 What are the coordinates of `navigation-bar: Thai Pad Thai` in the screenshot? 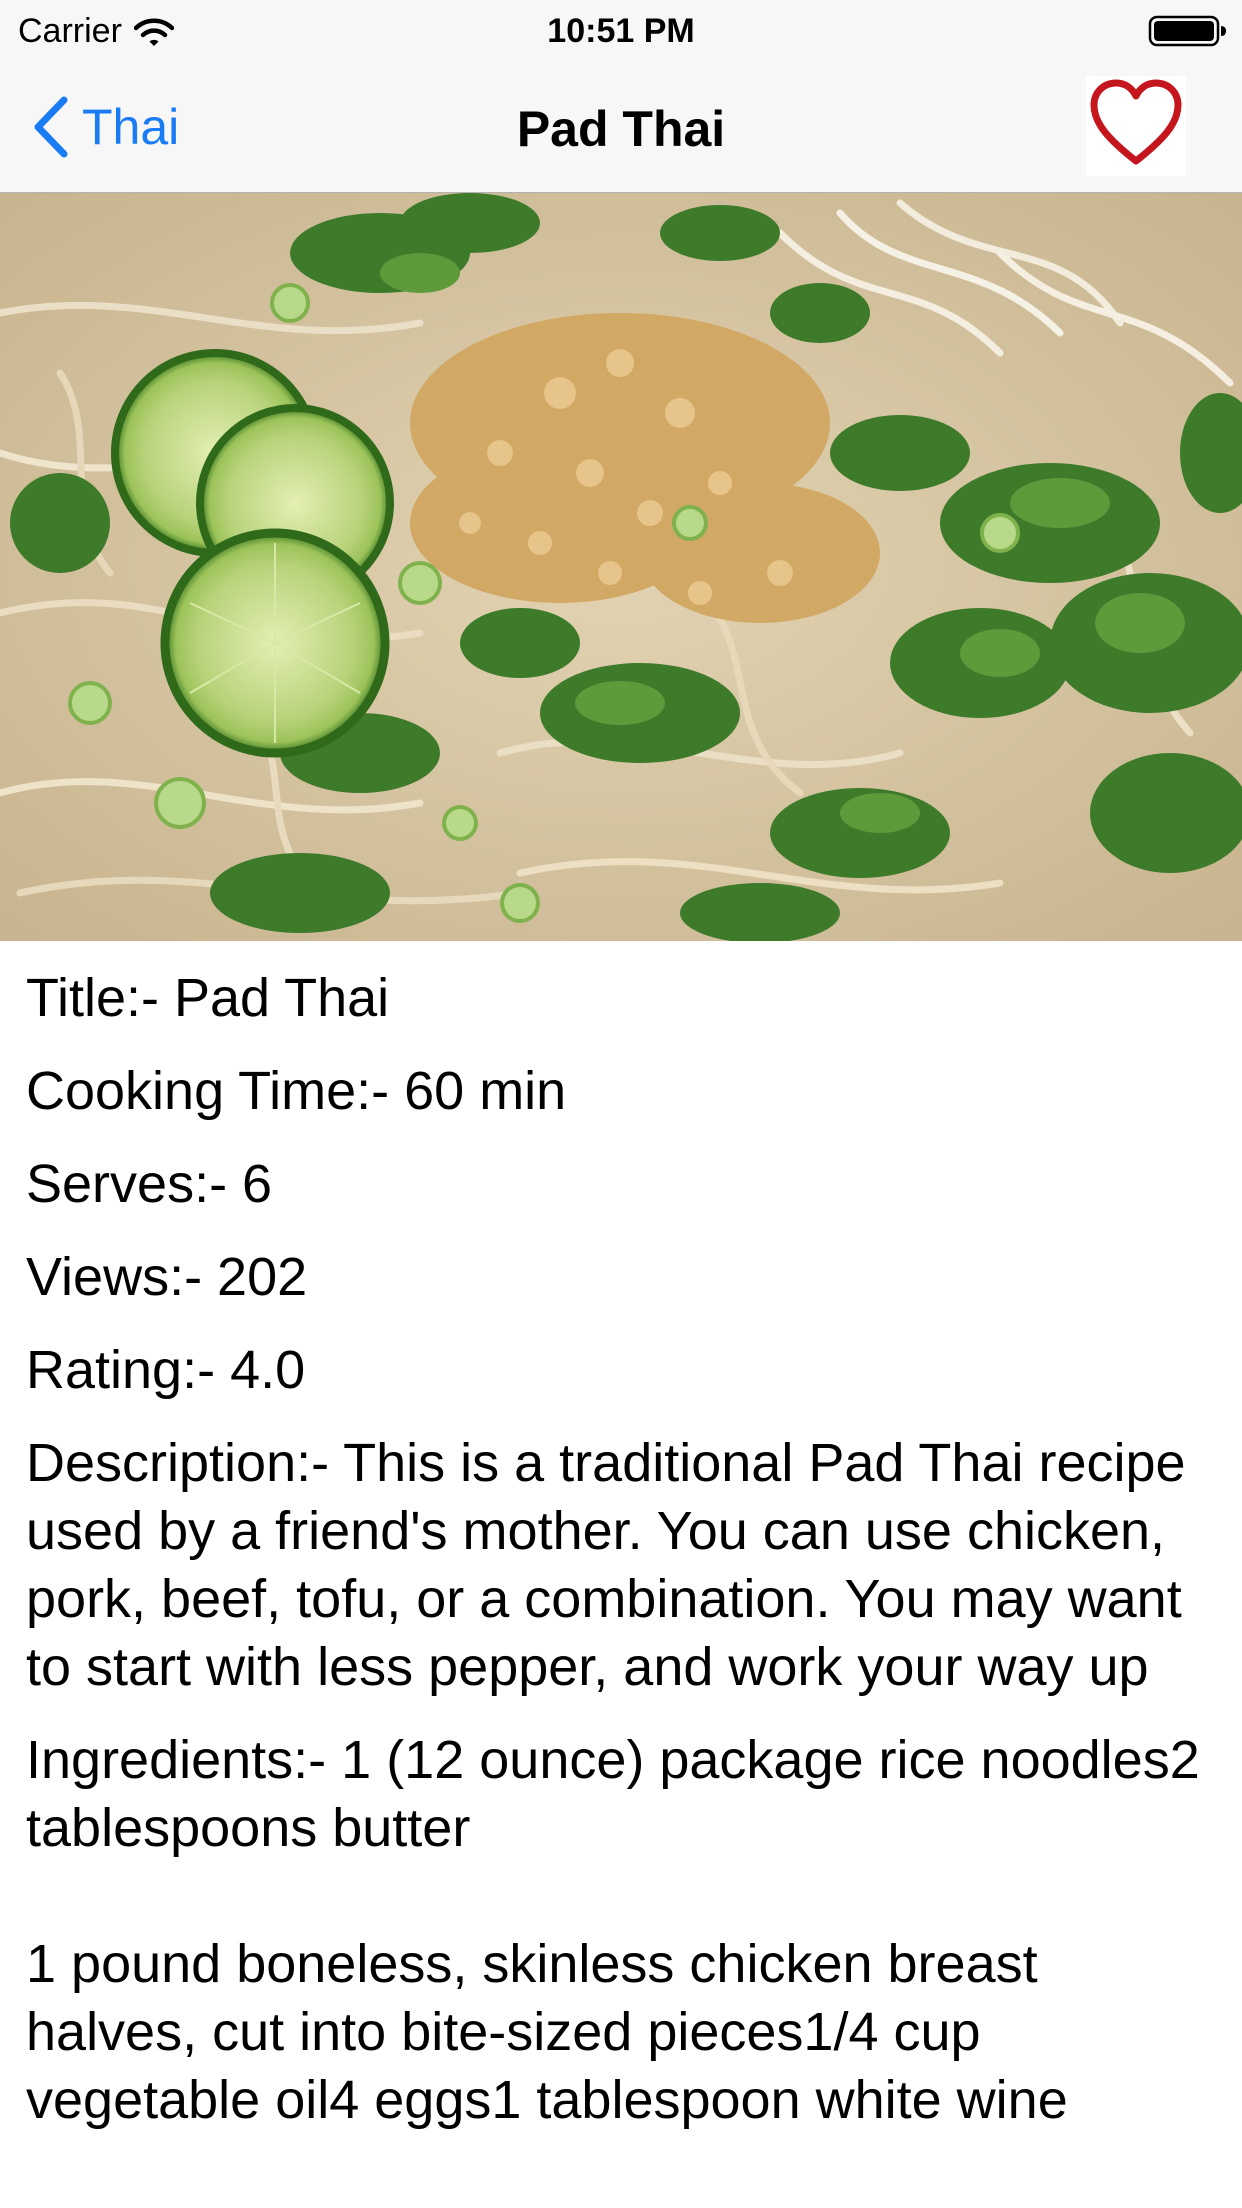 It's located at (621, 126).